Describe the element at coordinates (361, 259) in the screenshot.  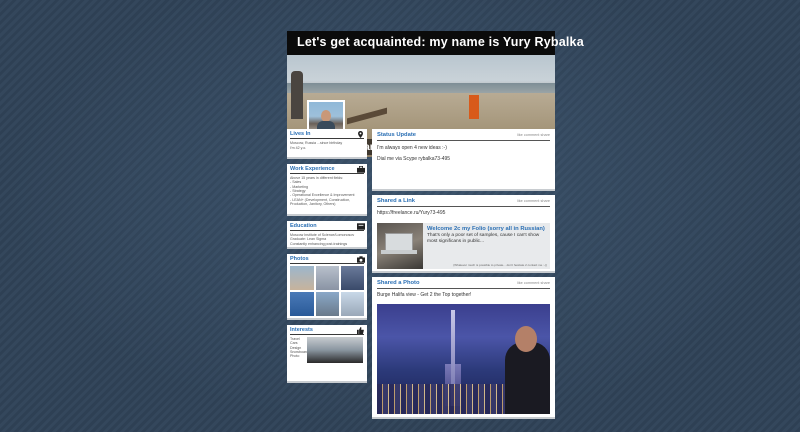
I see `camera-icon` at that location.